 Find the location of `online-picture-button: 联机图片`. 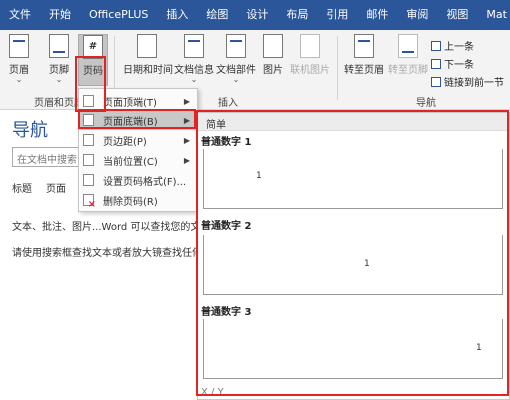

online-picture-button: 联机图片 is located at coordinates (310, 55).